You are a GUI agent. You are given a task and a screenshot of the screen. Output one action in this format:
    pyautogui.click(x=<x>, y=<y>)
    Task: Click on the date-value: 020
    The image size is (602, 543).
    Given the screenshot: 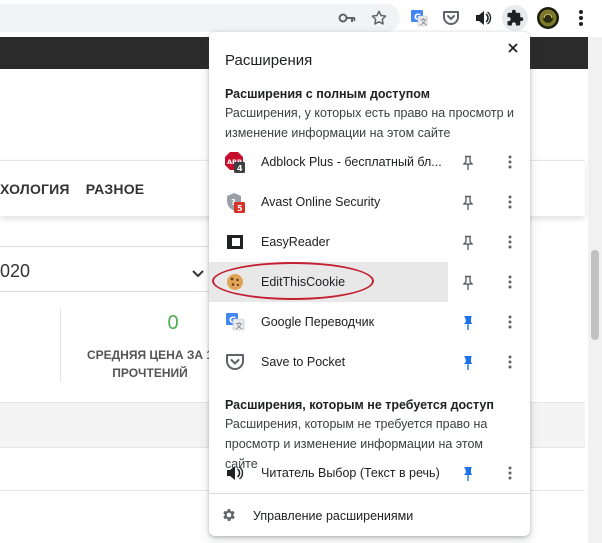 What is the action you would take?
    pyautogui.click(x=15, y=271)
    